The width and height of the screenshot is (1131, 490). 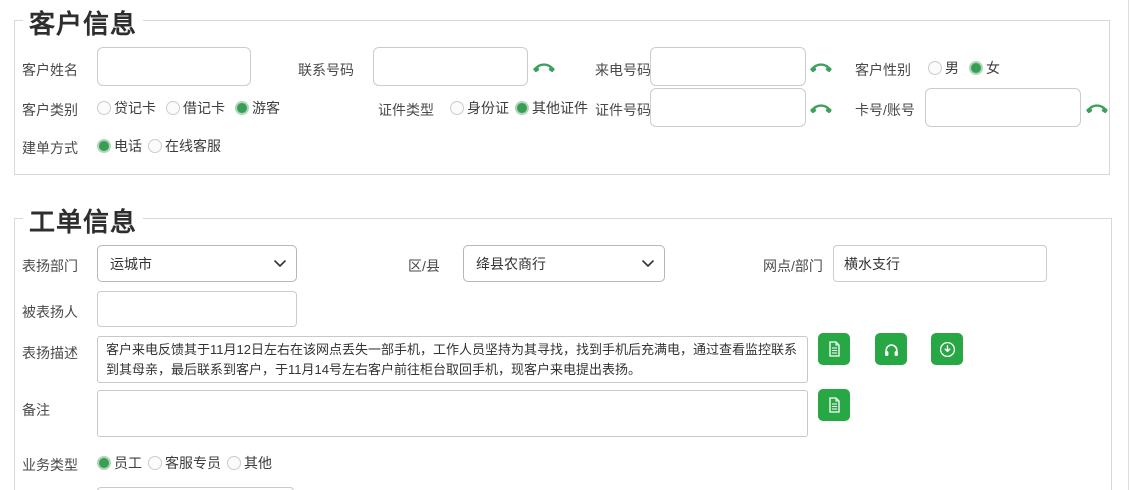 What do you see at coordinates (479, 108) in the screenshot?
I see `radio-idtype-idcard: 身份证` at bounding box center [479, 108].